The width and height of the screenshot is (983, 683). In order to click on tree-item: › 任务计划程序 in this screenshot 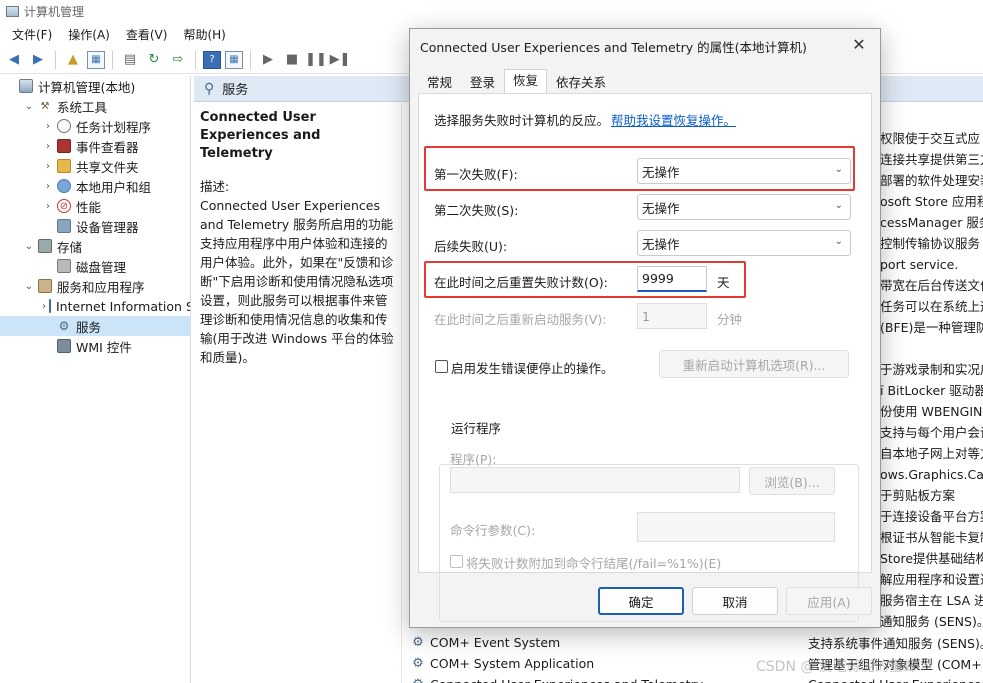, I will do `click(95, 126)`.